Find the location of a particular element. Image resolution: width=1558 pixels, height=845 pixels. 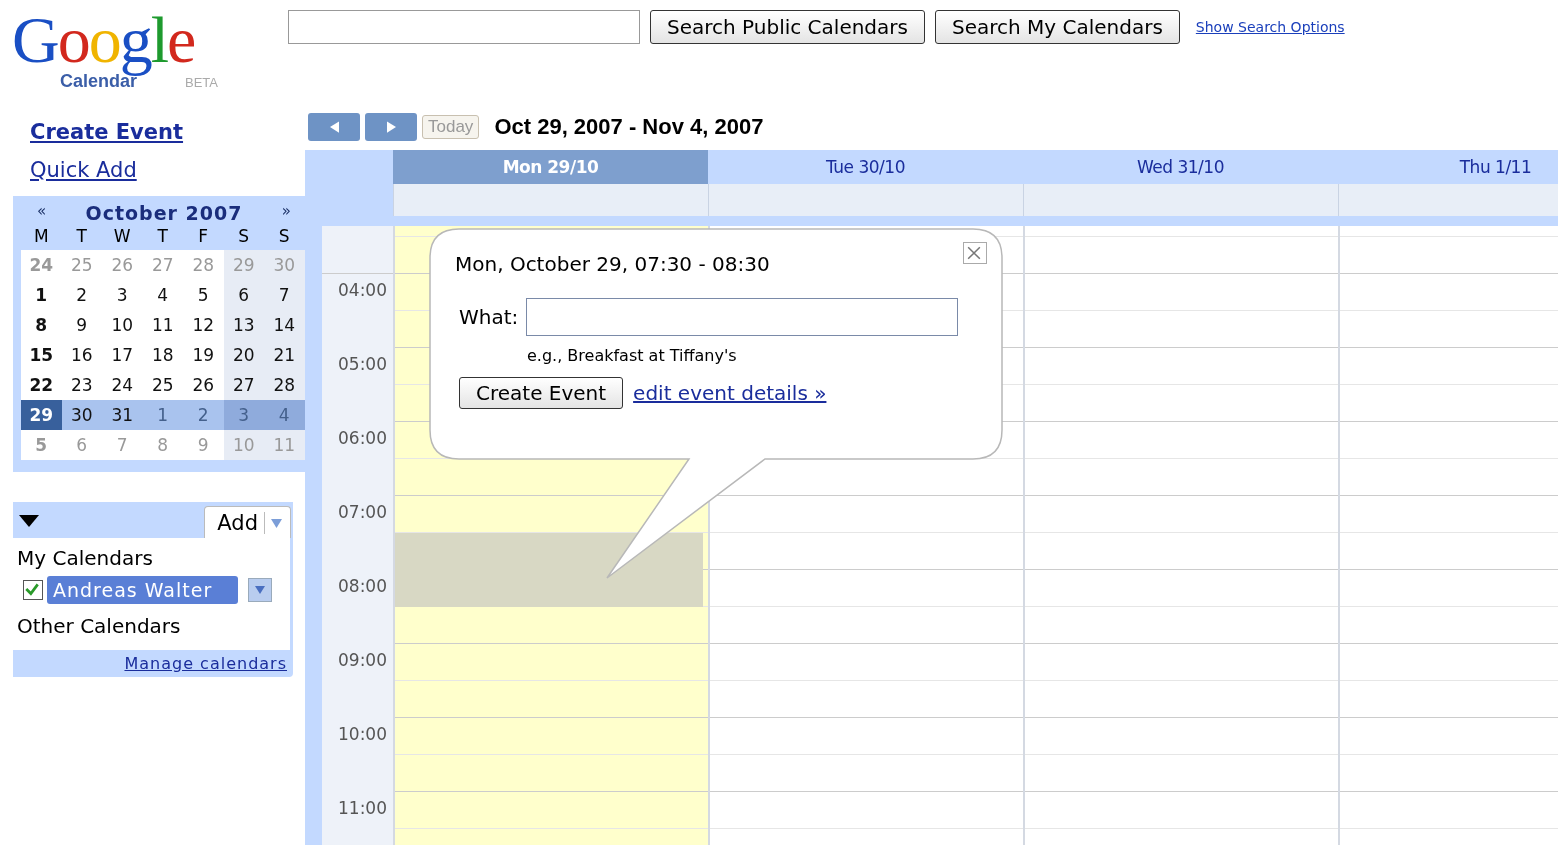

mini-calendar-day: 18 is located at coordinates (162, 355).